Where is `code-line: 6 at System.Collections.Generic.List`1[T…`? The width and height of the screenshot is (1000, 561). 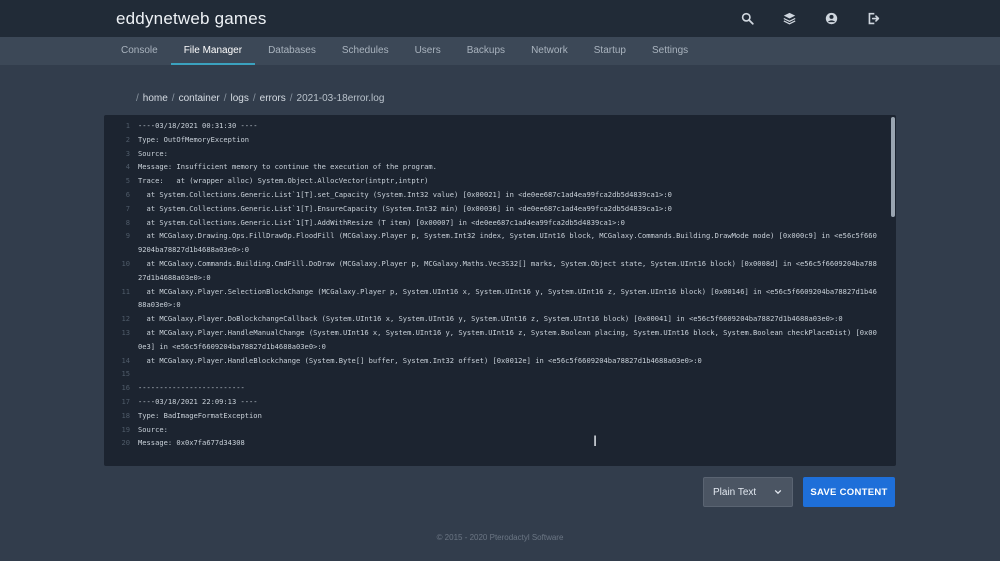
code-line: 6 at System.Collections.Generic.List`1[T… is located at coordinates (497, 195).